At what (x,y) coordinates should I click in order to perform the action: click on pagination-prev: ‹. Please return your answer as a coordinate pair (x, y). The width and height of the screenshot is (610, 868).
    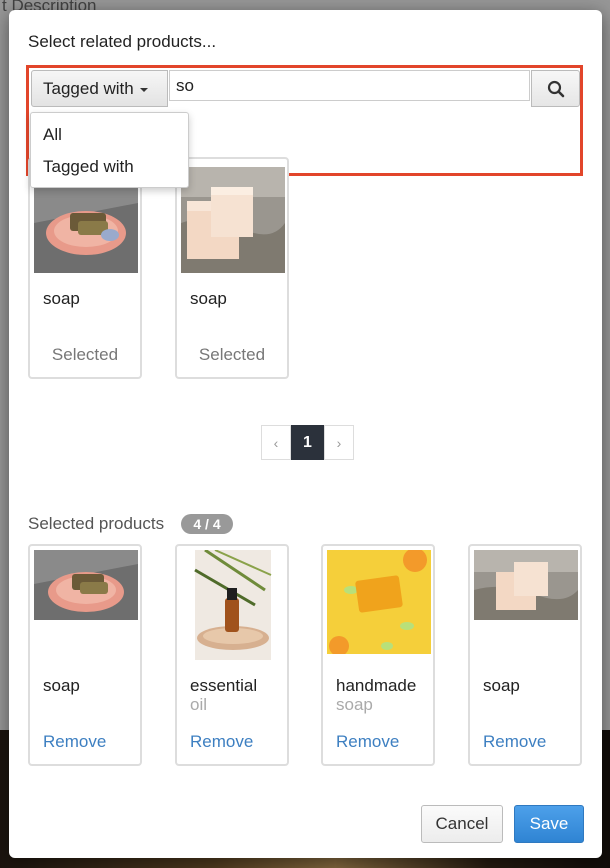
    Looking at the image, I should click on (276, 442).